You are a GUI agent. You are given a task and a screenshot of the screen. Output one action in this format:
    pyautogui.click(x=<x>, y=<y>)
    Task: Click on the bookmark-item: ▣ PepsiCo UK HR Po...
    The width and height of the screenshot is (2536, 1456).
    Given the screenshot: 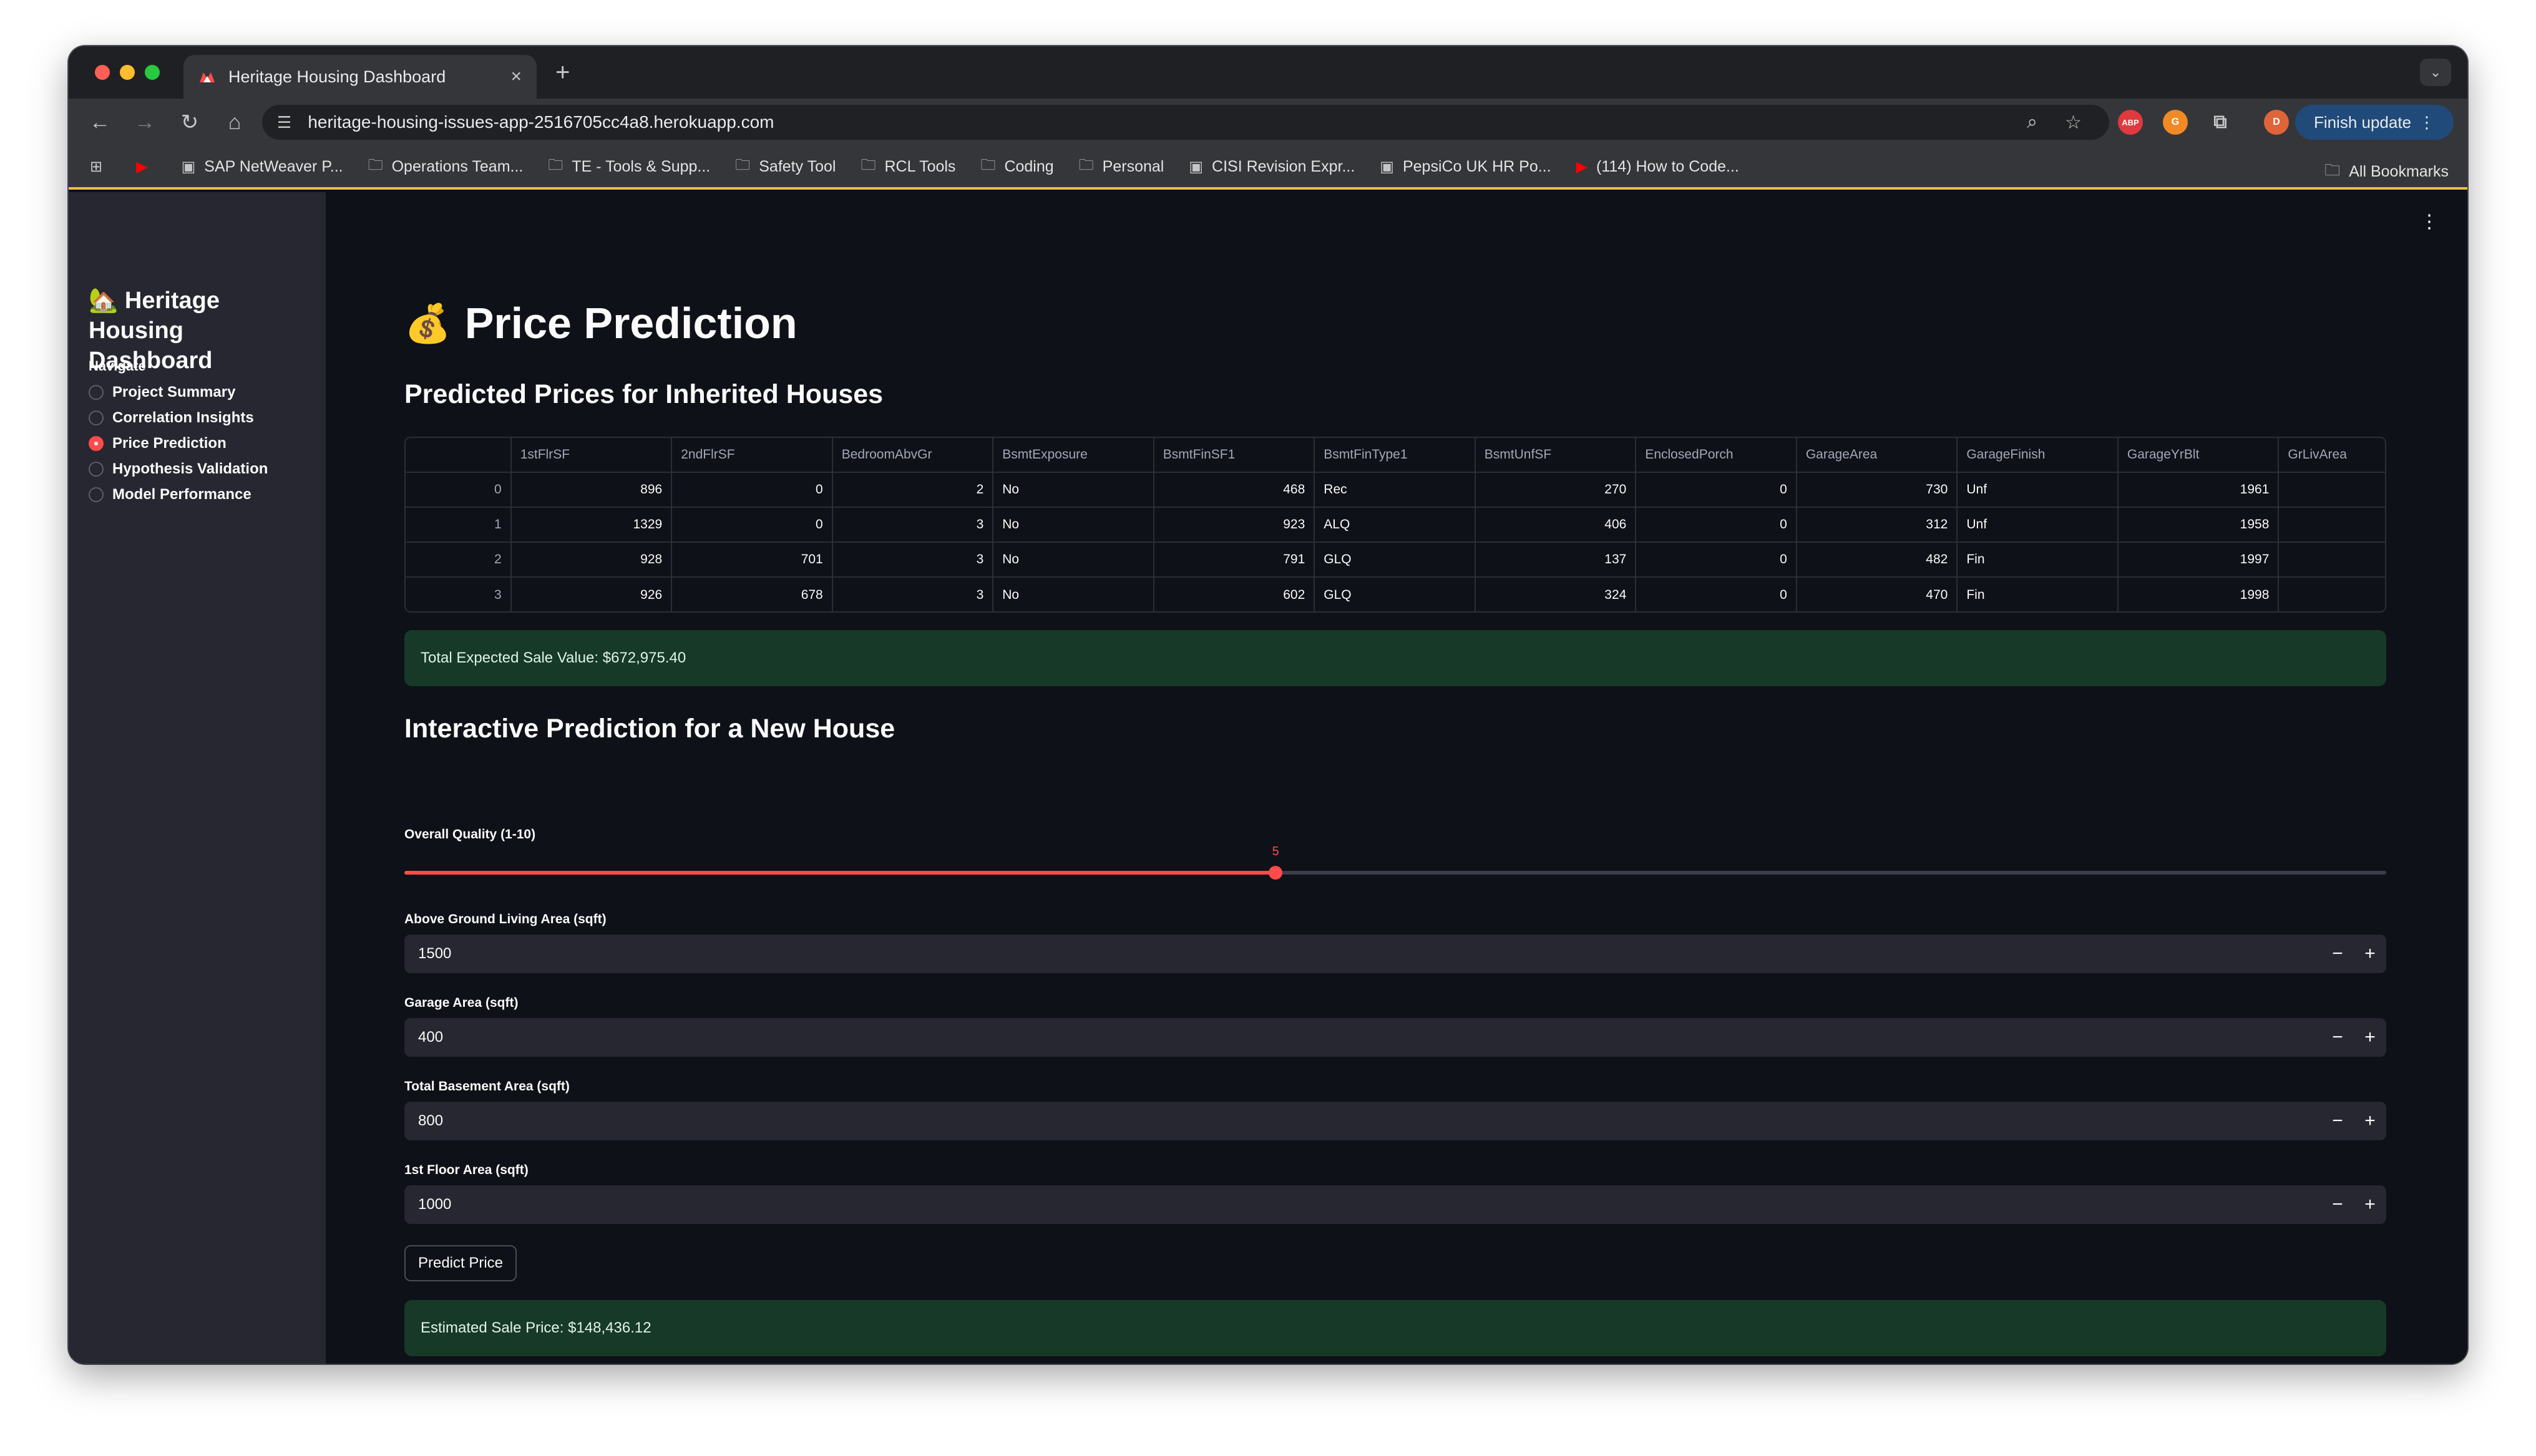 What is the action you would take?
    pyautogui.click(x=1465, y=167)
    